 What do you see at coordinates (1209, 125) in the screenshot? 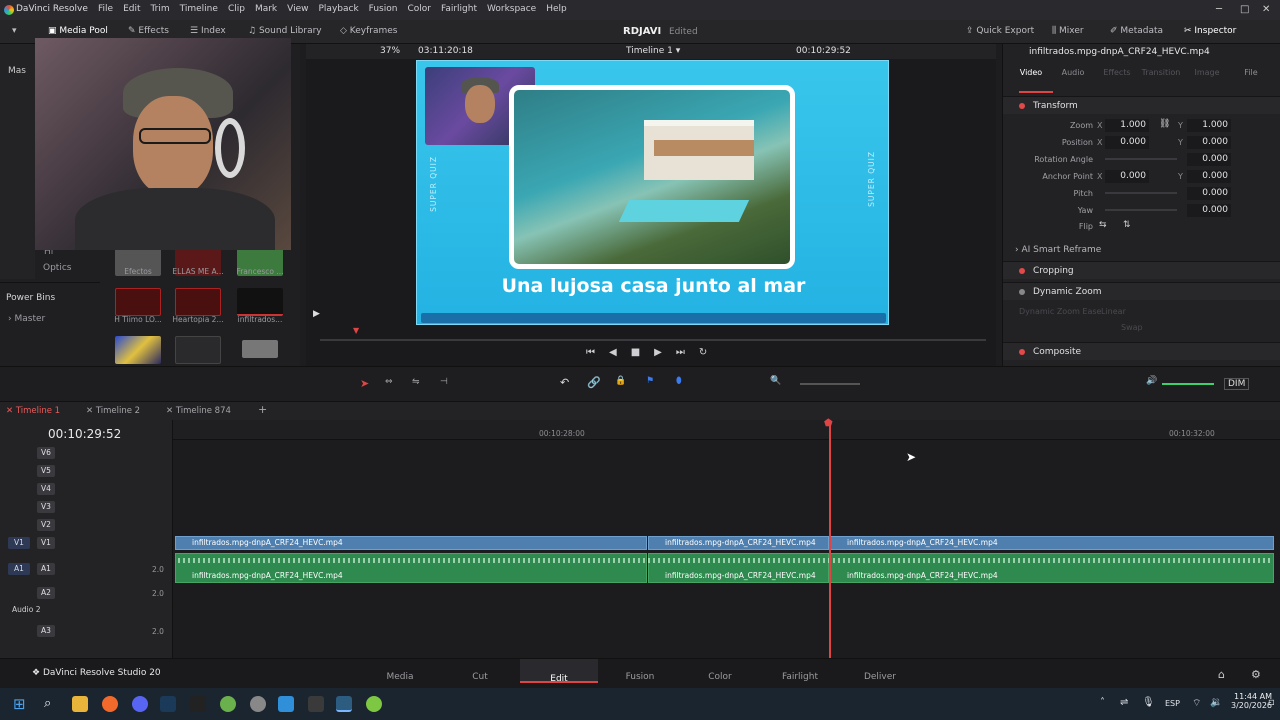
I see `zoom-y-field: 1.000` at bounding box center [1209, 125].